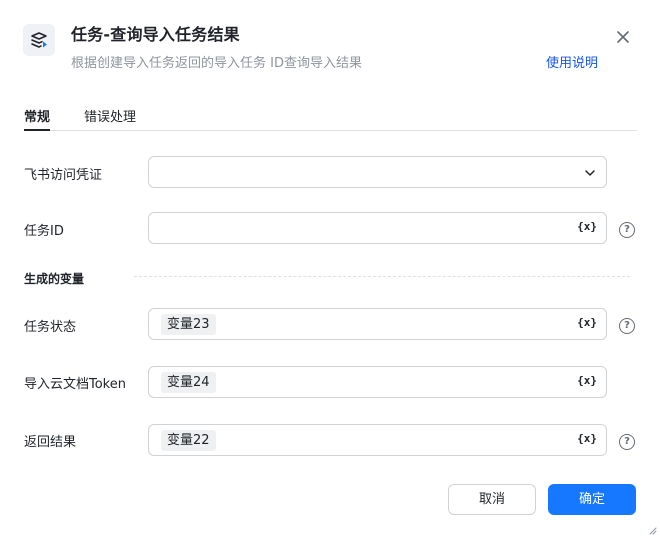 The width and height of the screenshot is (660, 539). Describe the element at coordinates (652, 530) in the screenshot. I see `resize-grip-icon` at that location.